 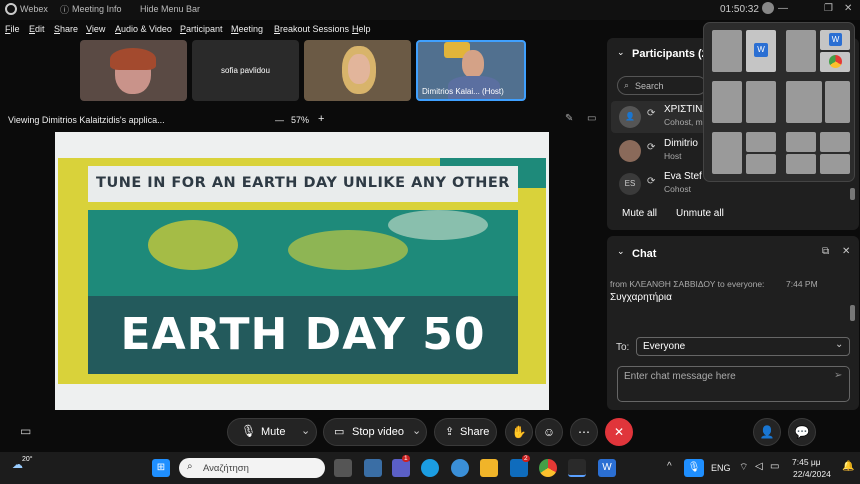 I want to click on mute-label: Mute, so click(x=273, y=432).